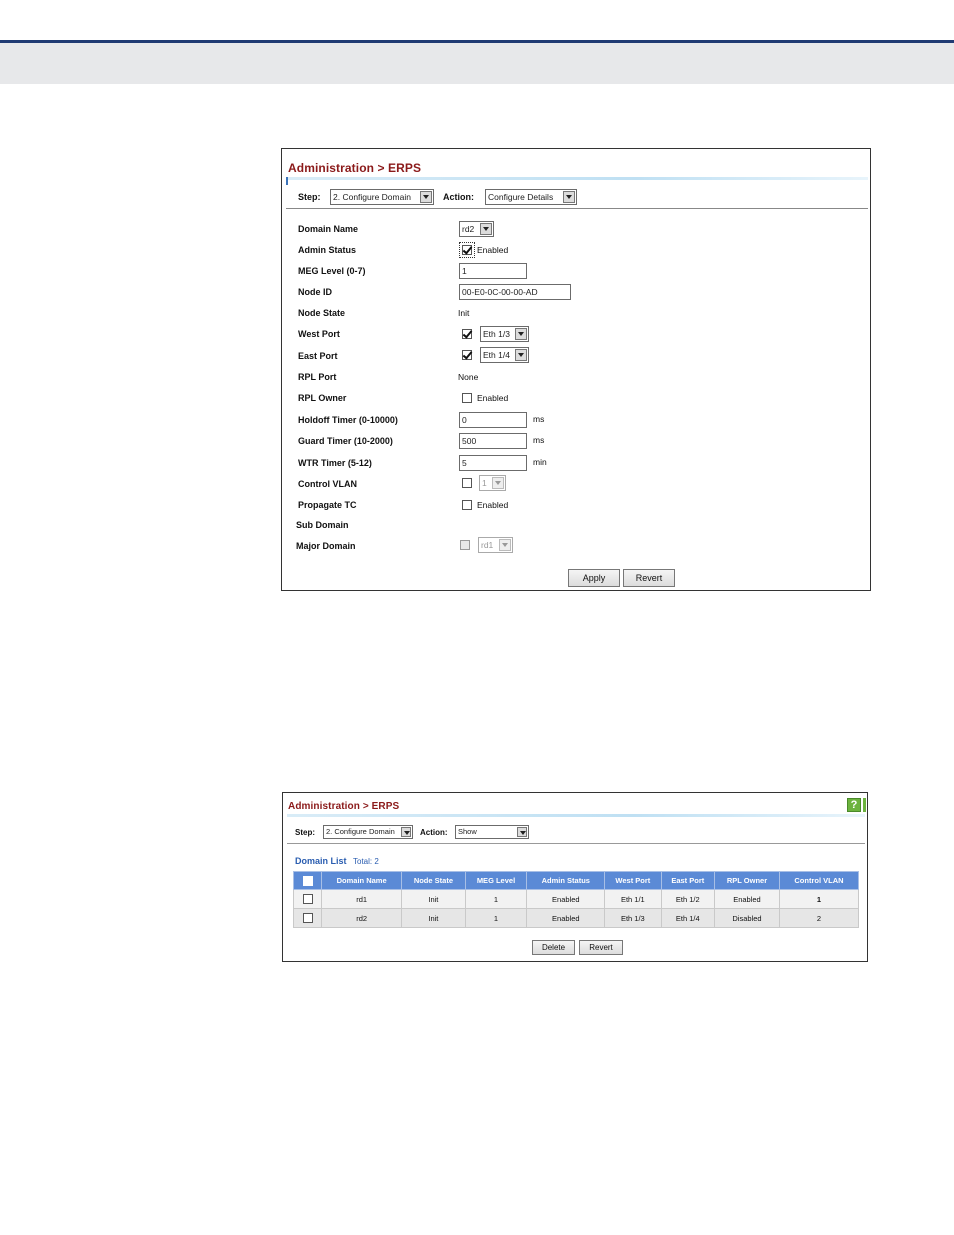 The image size is (954, 1235). I want to click on step-label: Step:, so click(305, 832).